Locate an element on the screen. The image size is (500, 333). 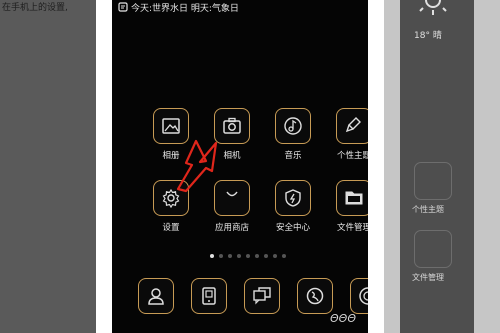
background-theme-label: 个性主题 is located at coordinates (428, 209).